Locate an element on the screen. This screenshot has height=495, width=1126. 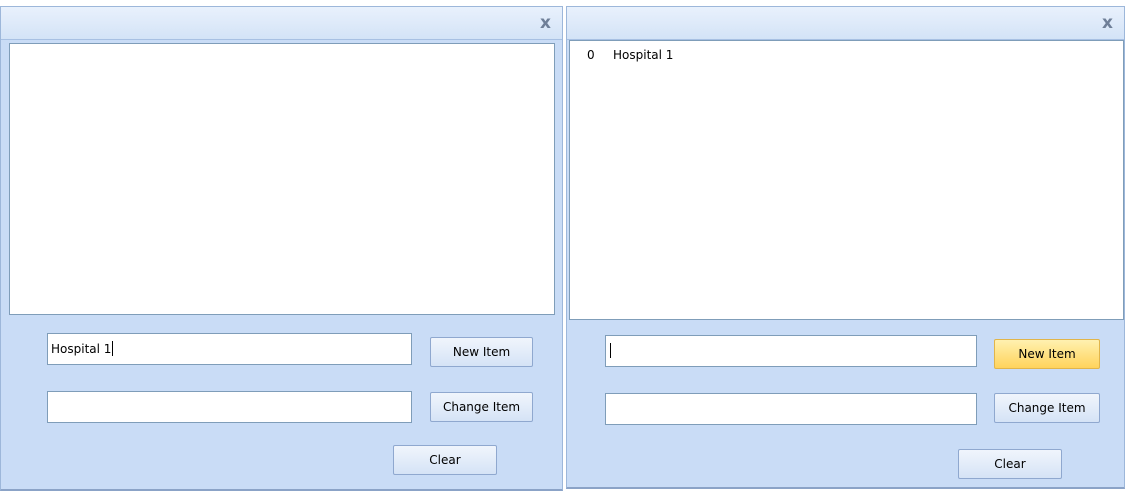
list-item-index: 0 is located at coordinates (591, 55).